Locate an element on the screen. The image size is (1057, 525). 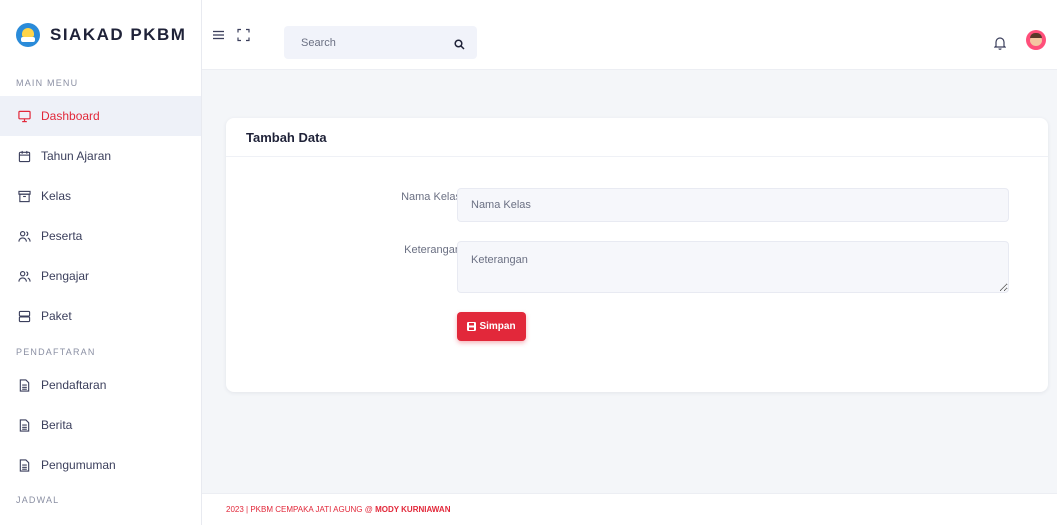
search-input is located at coordinates (364, 42).